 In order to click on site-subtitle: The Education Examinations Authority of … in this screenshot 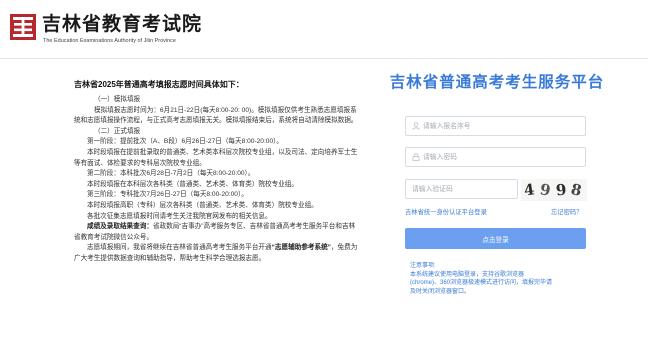, I will do `click(109, 41)`.